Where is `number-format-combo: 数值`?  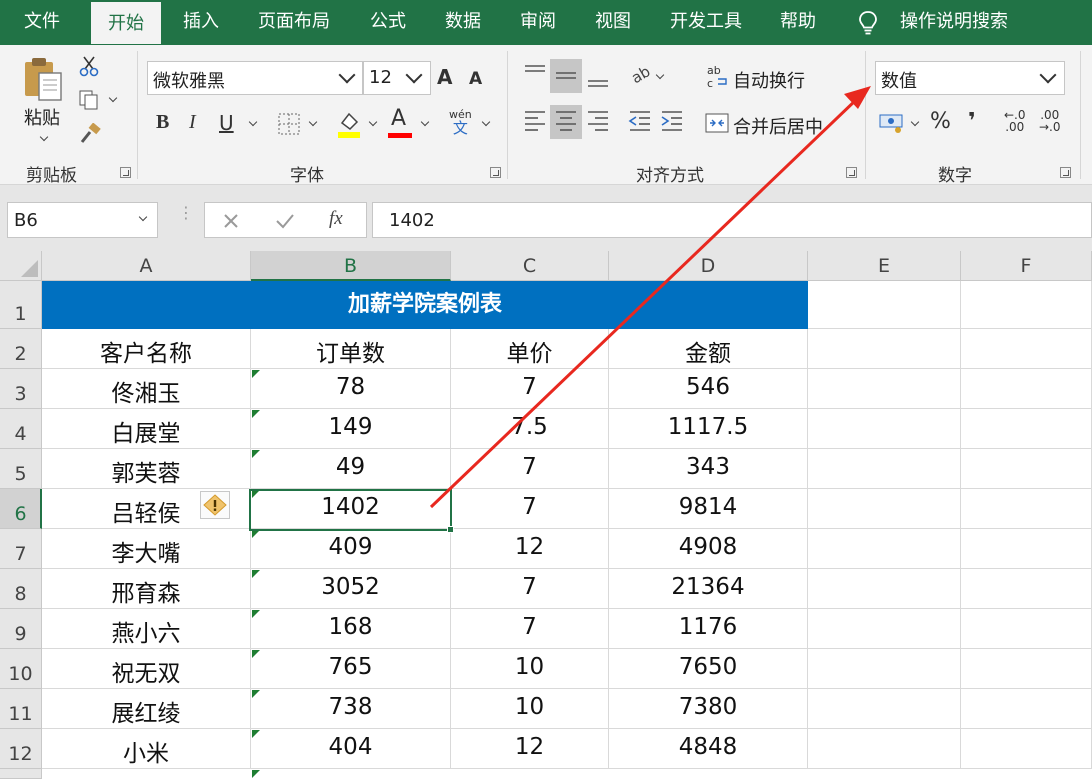 number-format-combo: 数值 is located at coordinates (970, 78).